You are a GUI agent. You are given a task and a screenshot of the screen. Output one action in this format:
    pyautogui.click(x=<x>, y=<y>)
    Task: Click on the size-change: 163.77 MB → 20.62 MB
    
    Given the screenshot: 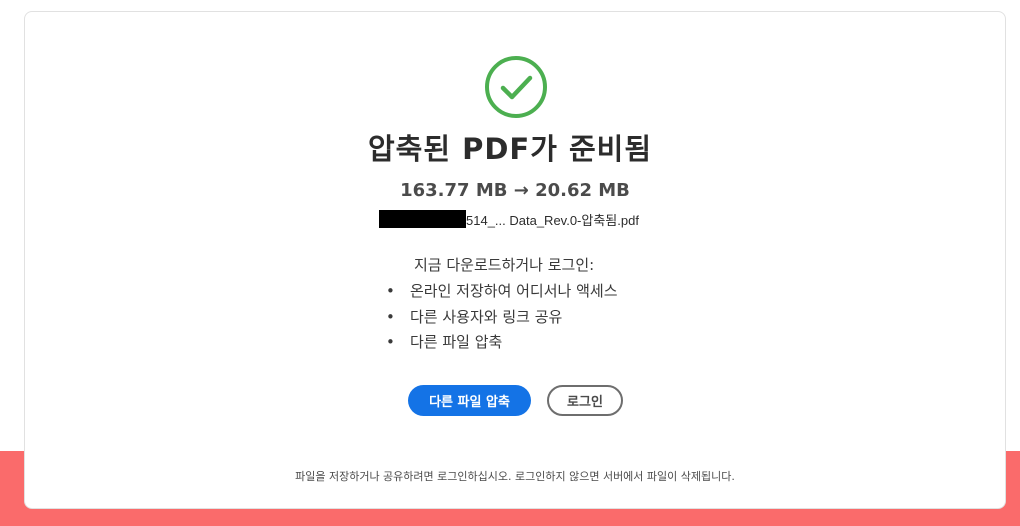 What is the action you would take?
    pyautogui.click(x=515, y=190)
    